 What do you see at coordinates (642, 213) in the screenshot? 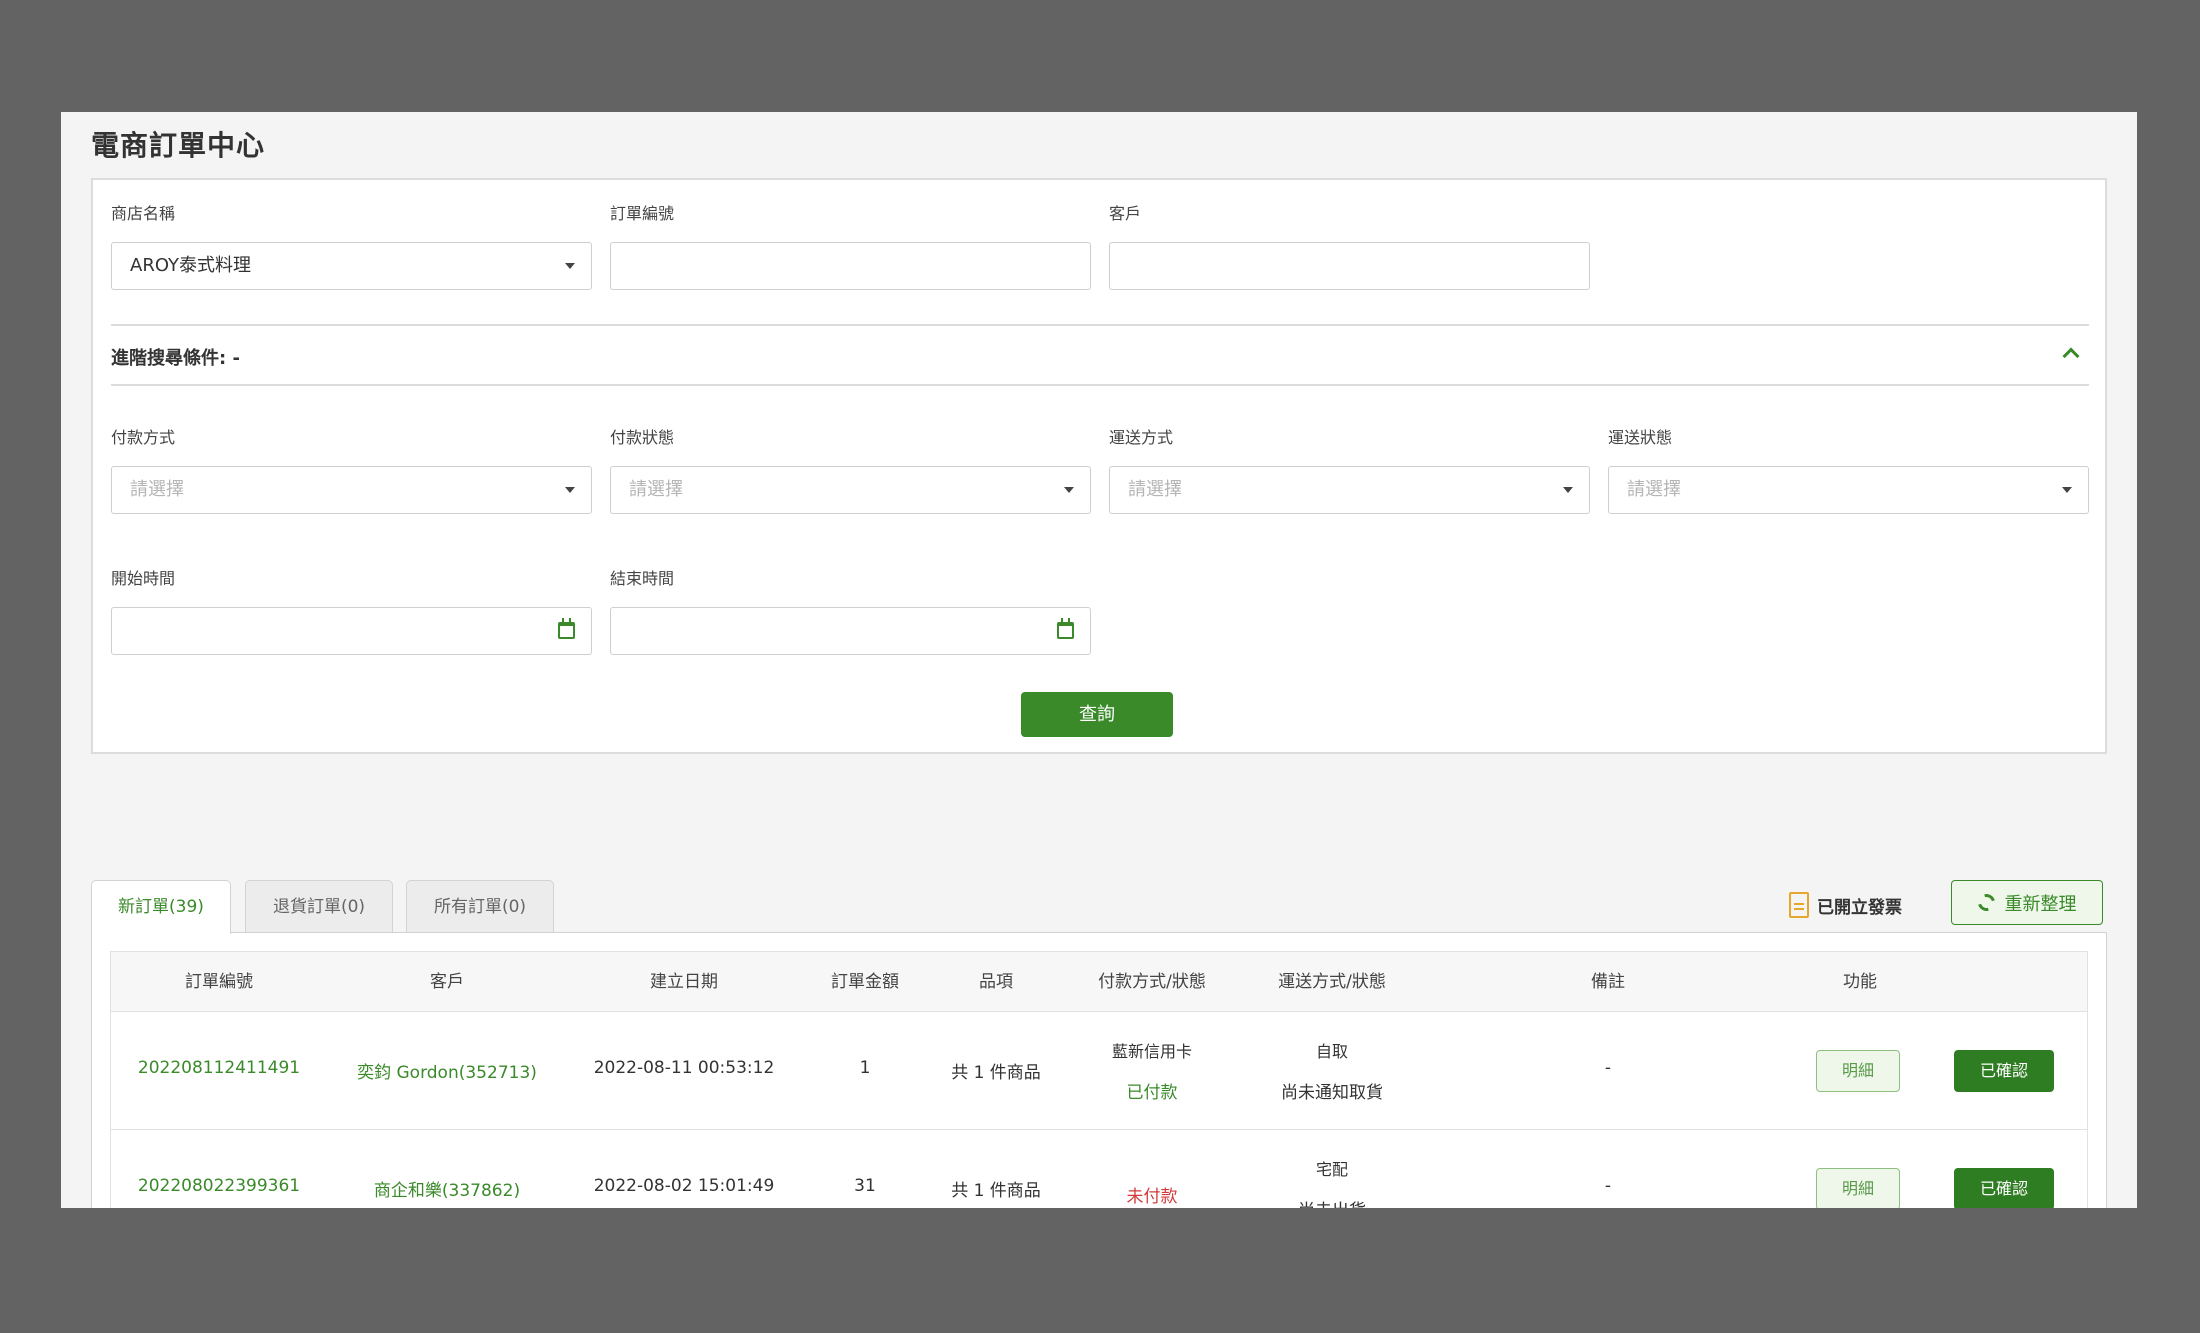
I see `order-no-label: 訂單編號` at bounding box center [642, 213].